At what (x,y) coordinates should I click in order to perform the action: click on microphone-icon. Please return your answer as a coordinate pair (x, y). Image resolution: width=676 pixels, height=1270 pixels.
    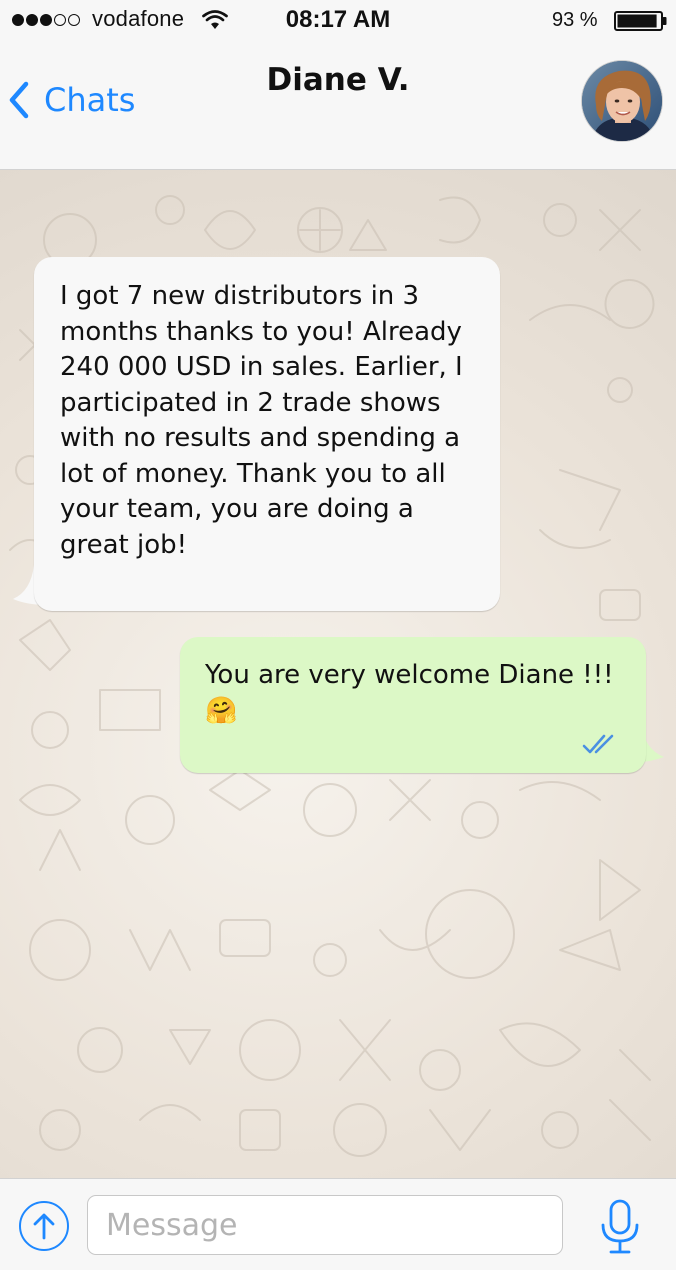
    Looking at the image, I should click on (620, 1226).